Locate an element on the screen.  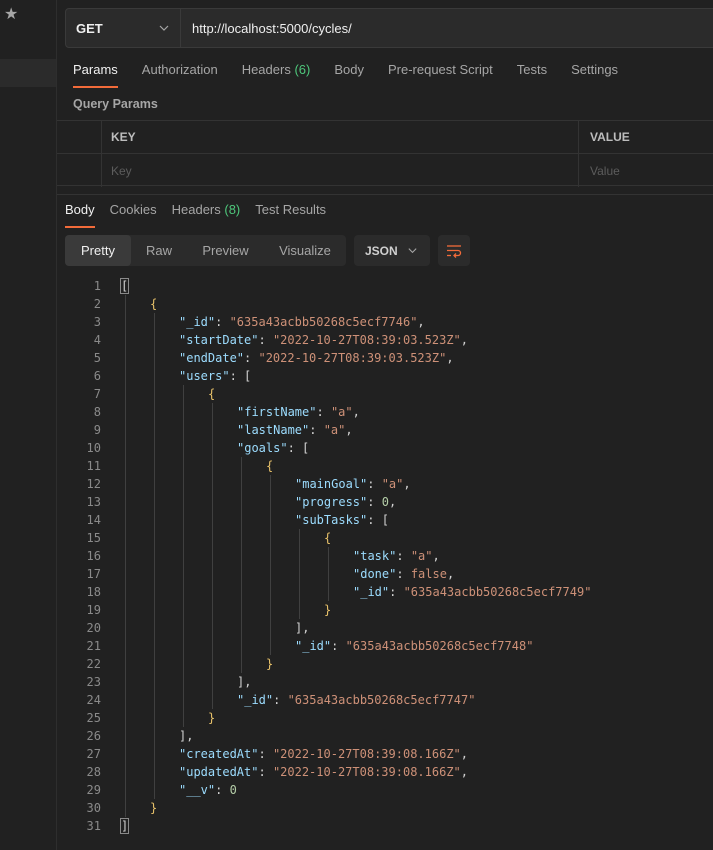
json-punctuation: ], is located at coordinates (186, 736).